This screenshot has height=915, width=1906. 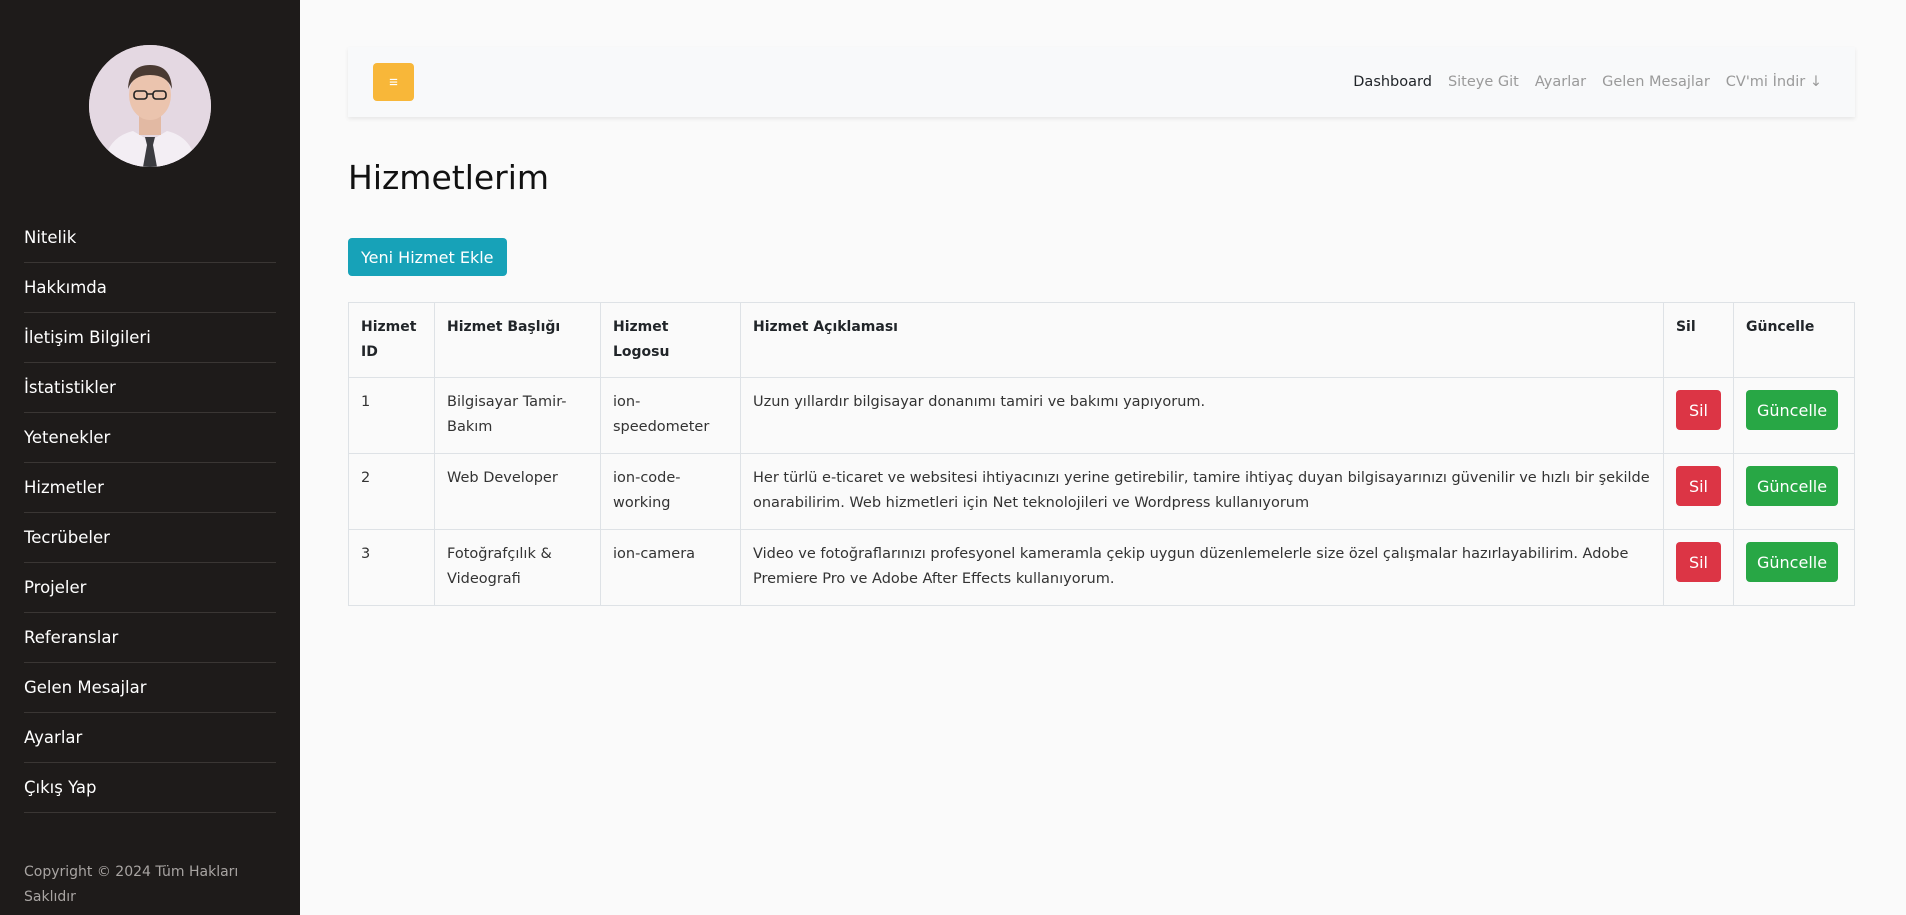 I want to click on sidebar-item-tecrubeler: Tecrübeler, so click(x=150, y=538).